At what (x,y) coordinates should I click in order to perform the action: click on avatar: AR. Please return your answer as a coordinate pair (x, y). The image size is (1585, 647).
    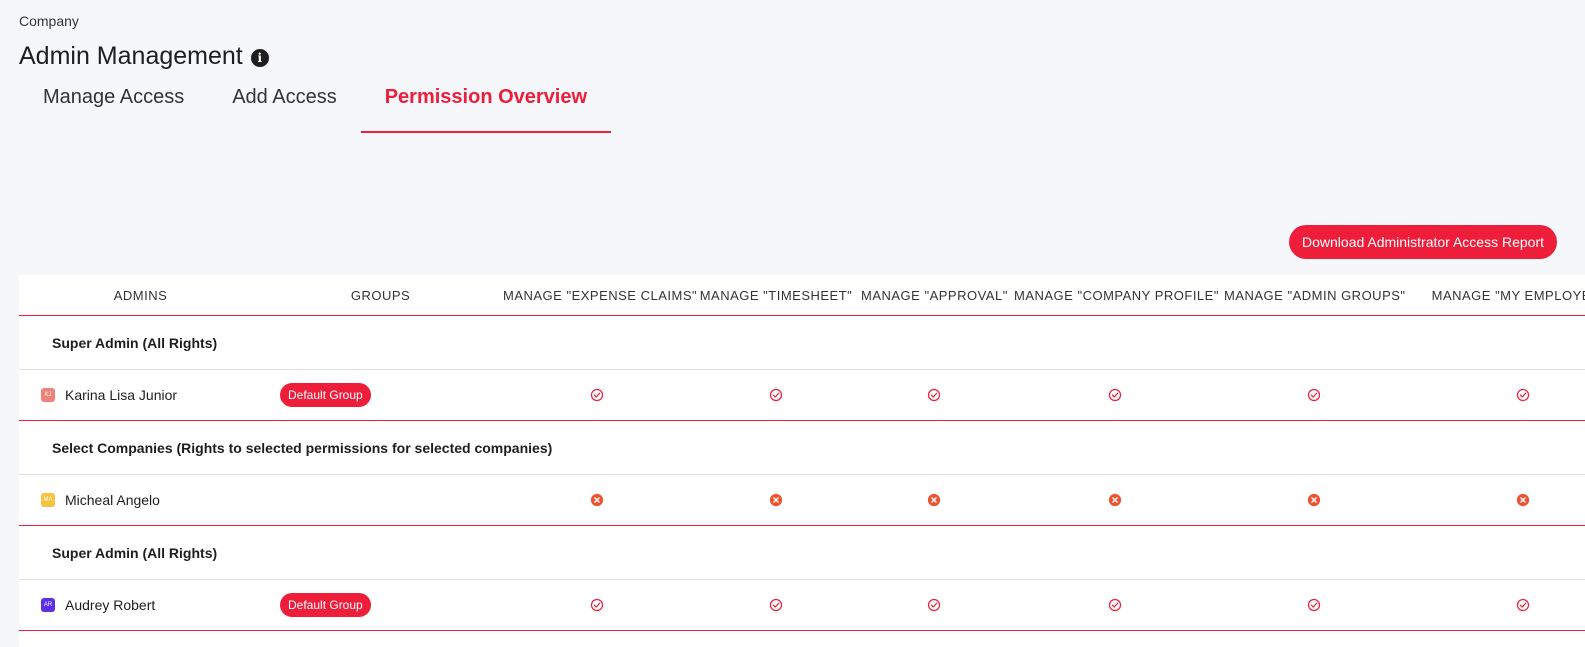
    Looking at the image, I should click on (48, 605).